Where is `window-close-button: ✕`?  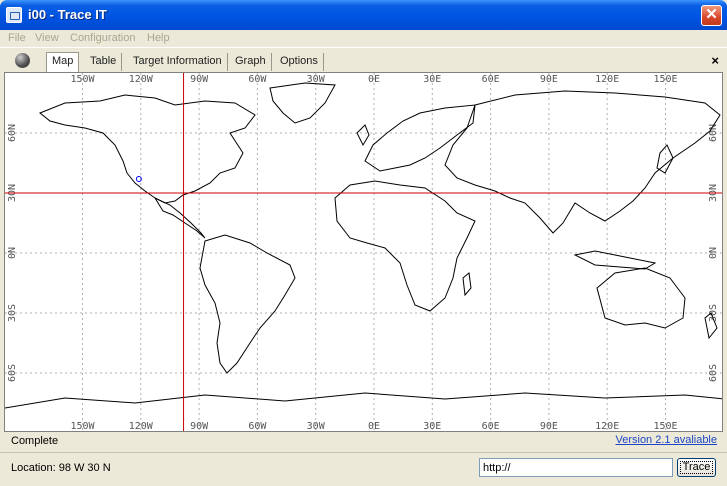
window-close-button: ✕ is located at coordinates (711, 15).